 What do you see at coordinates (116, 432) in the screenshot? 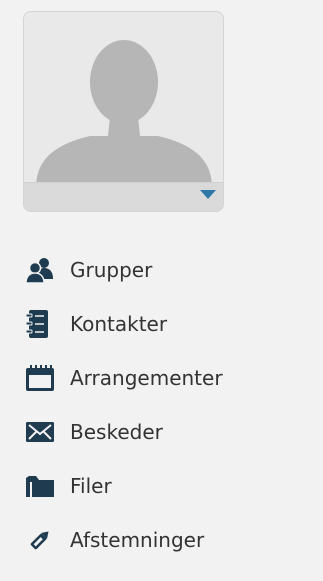
I see `nav-label: Beskeder` at bounding box center [116, 432].